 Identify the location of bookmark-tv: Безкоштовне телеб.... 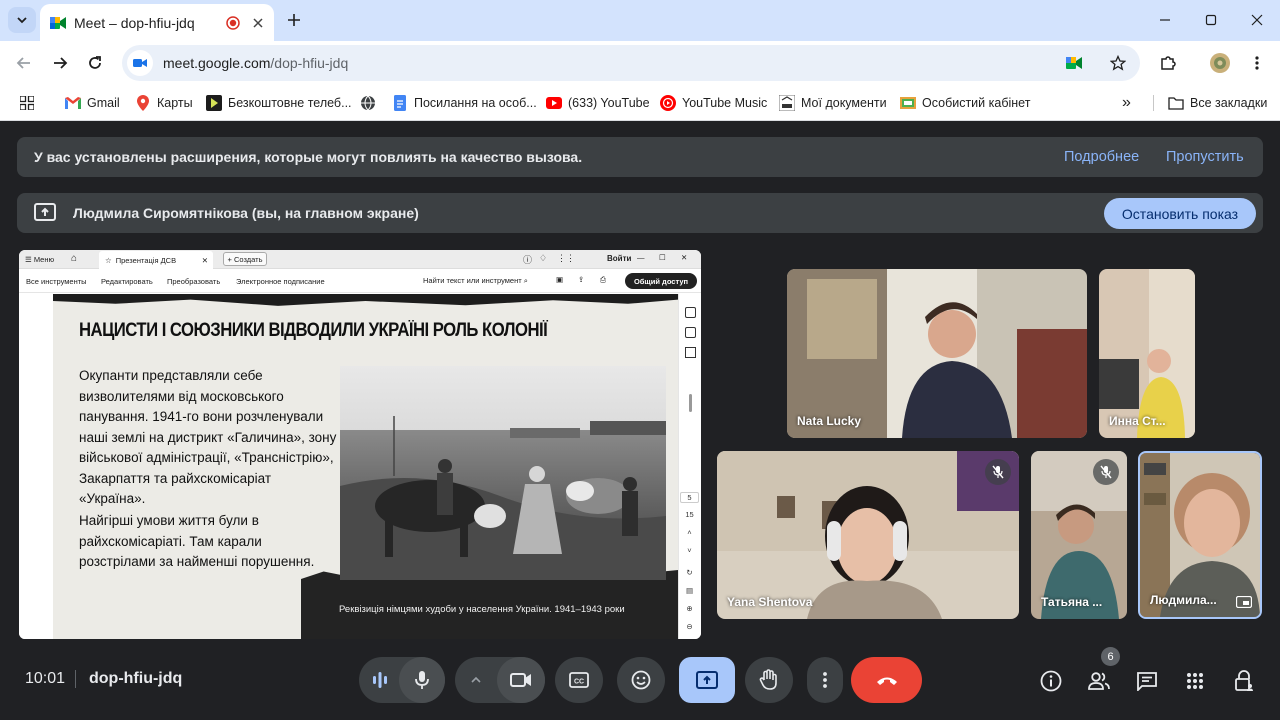
(279, 103).